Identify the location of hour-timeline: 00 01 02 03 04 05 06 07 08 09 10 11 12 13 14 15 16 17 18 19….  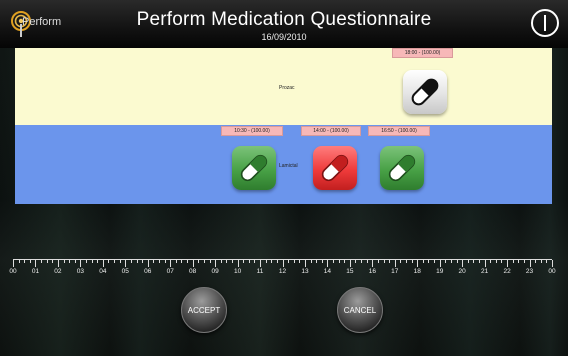
(284, 269).